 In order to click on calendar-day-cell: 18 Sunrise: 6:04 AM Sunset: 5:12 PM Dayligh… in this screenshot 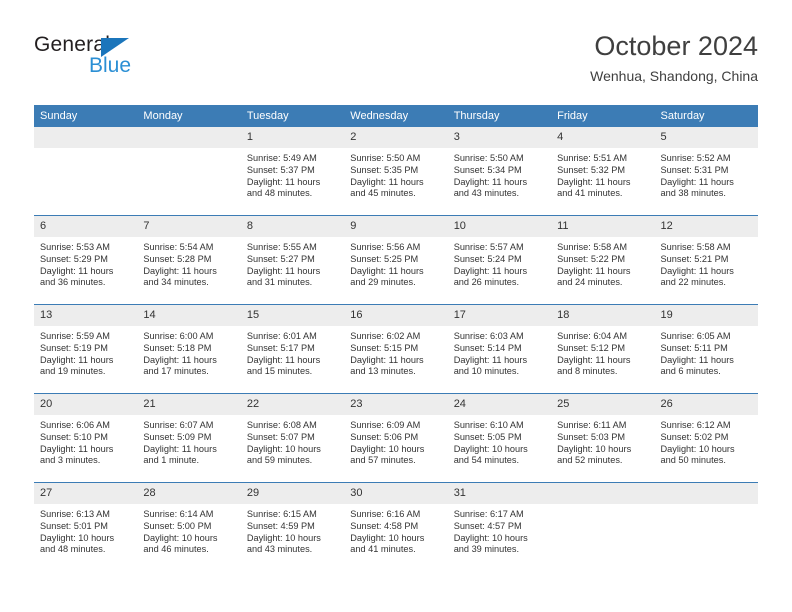, I will do `click(603, 349)`.